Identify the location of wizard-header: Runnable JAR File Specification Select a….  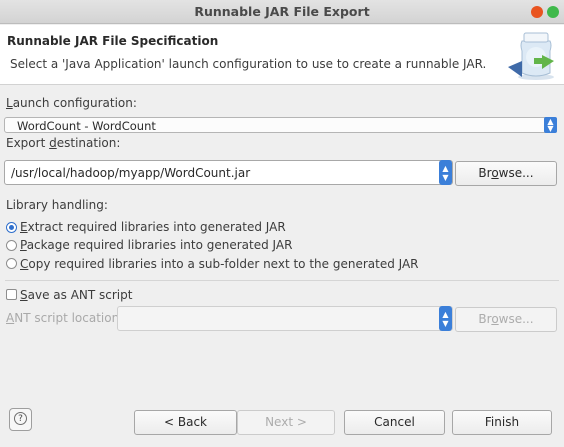
(282, 55).